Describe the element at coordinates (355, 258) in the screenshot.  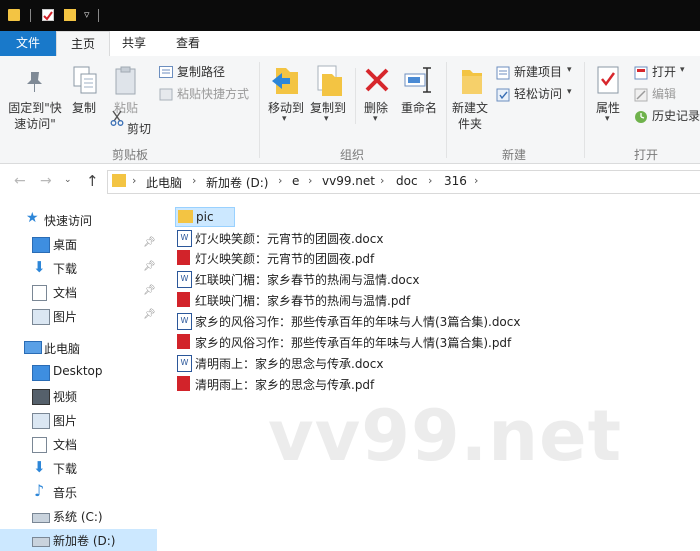
I see `list-item: 灯火映笑颜：元宵节的团圆夜.pdf` at that location.